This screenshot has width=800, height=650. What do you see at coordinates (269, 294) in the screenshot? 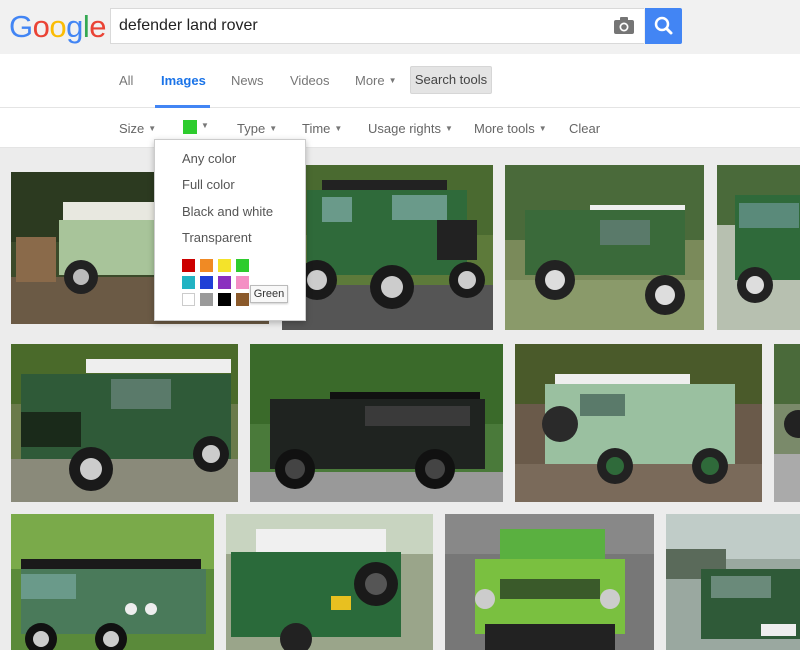
I see `color-tooltip: Green` at bounding box center [269, 294].